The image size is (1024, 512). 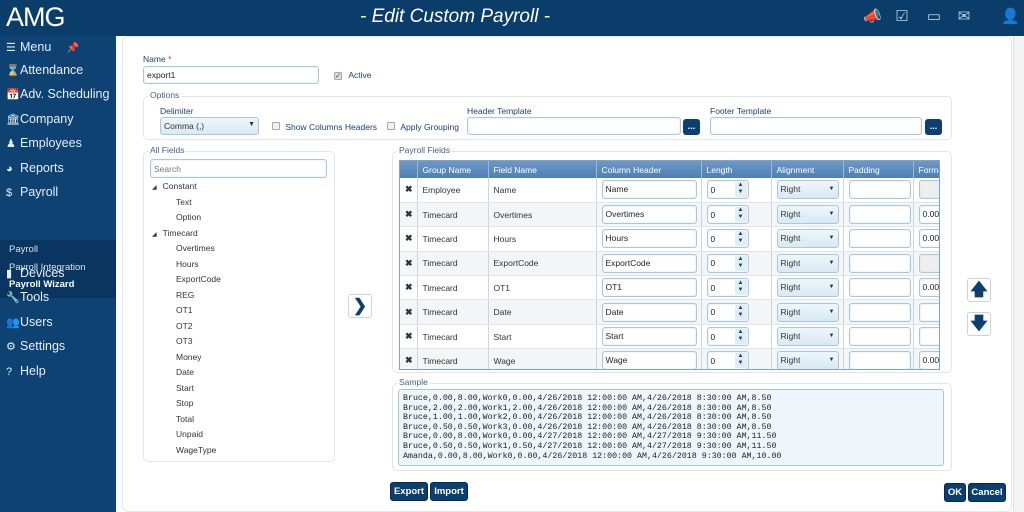 What do you see at coordinates (35, 346) in the screenshot?
I see `sidebar-item-settings: ⚙ Settings` at bounding box center [35, 346].